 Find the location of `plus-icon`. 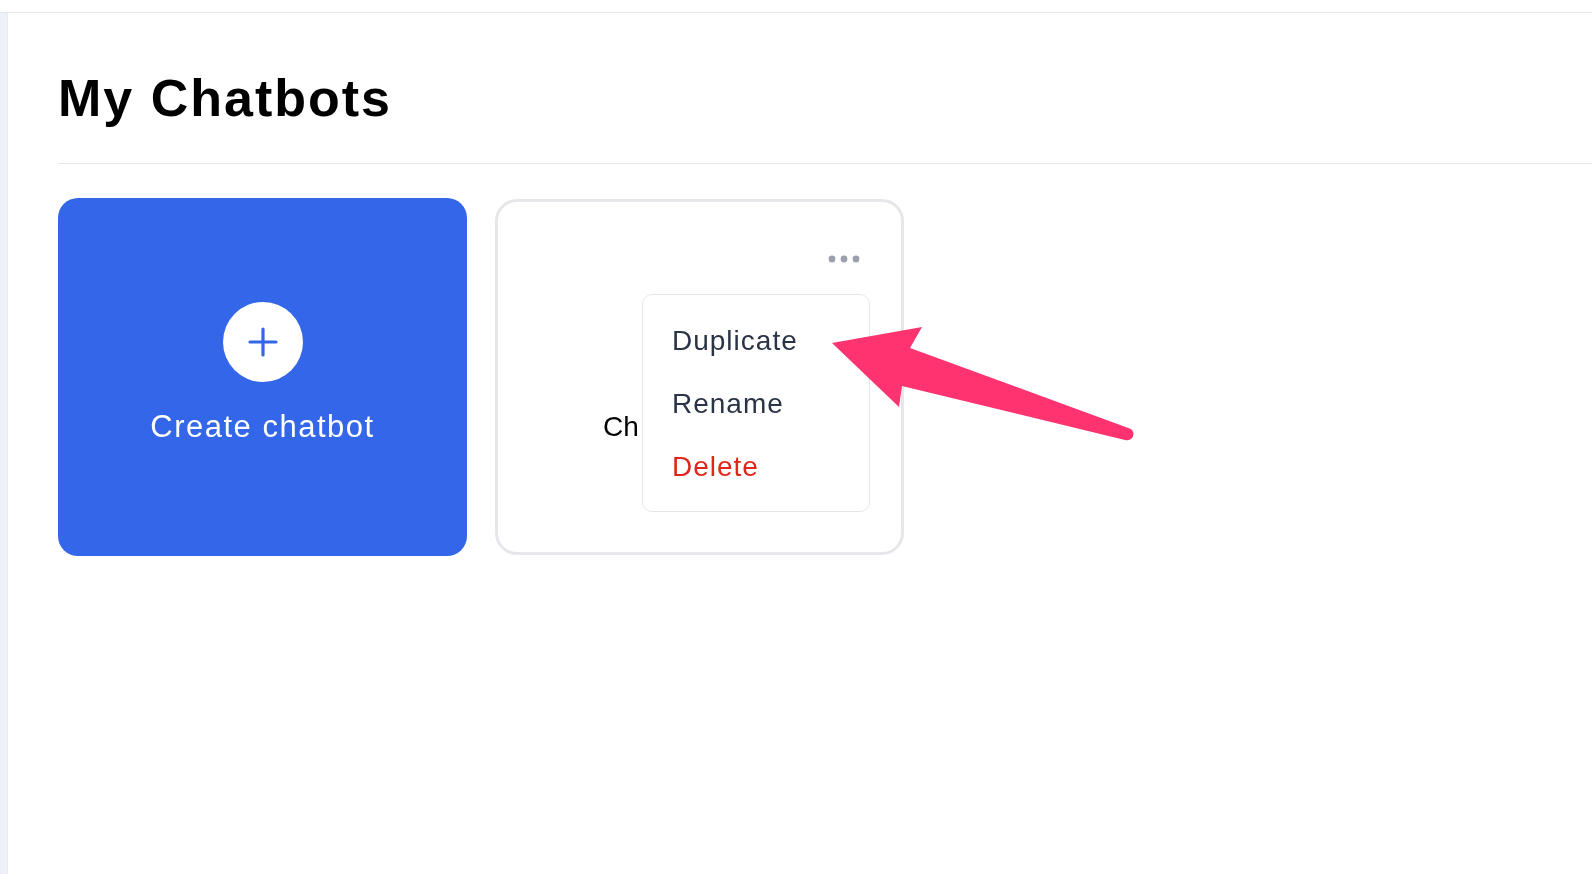

plus-icon is located at coordinates (262, 342).